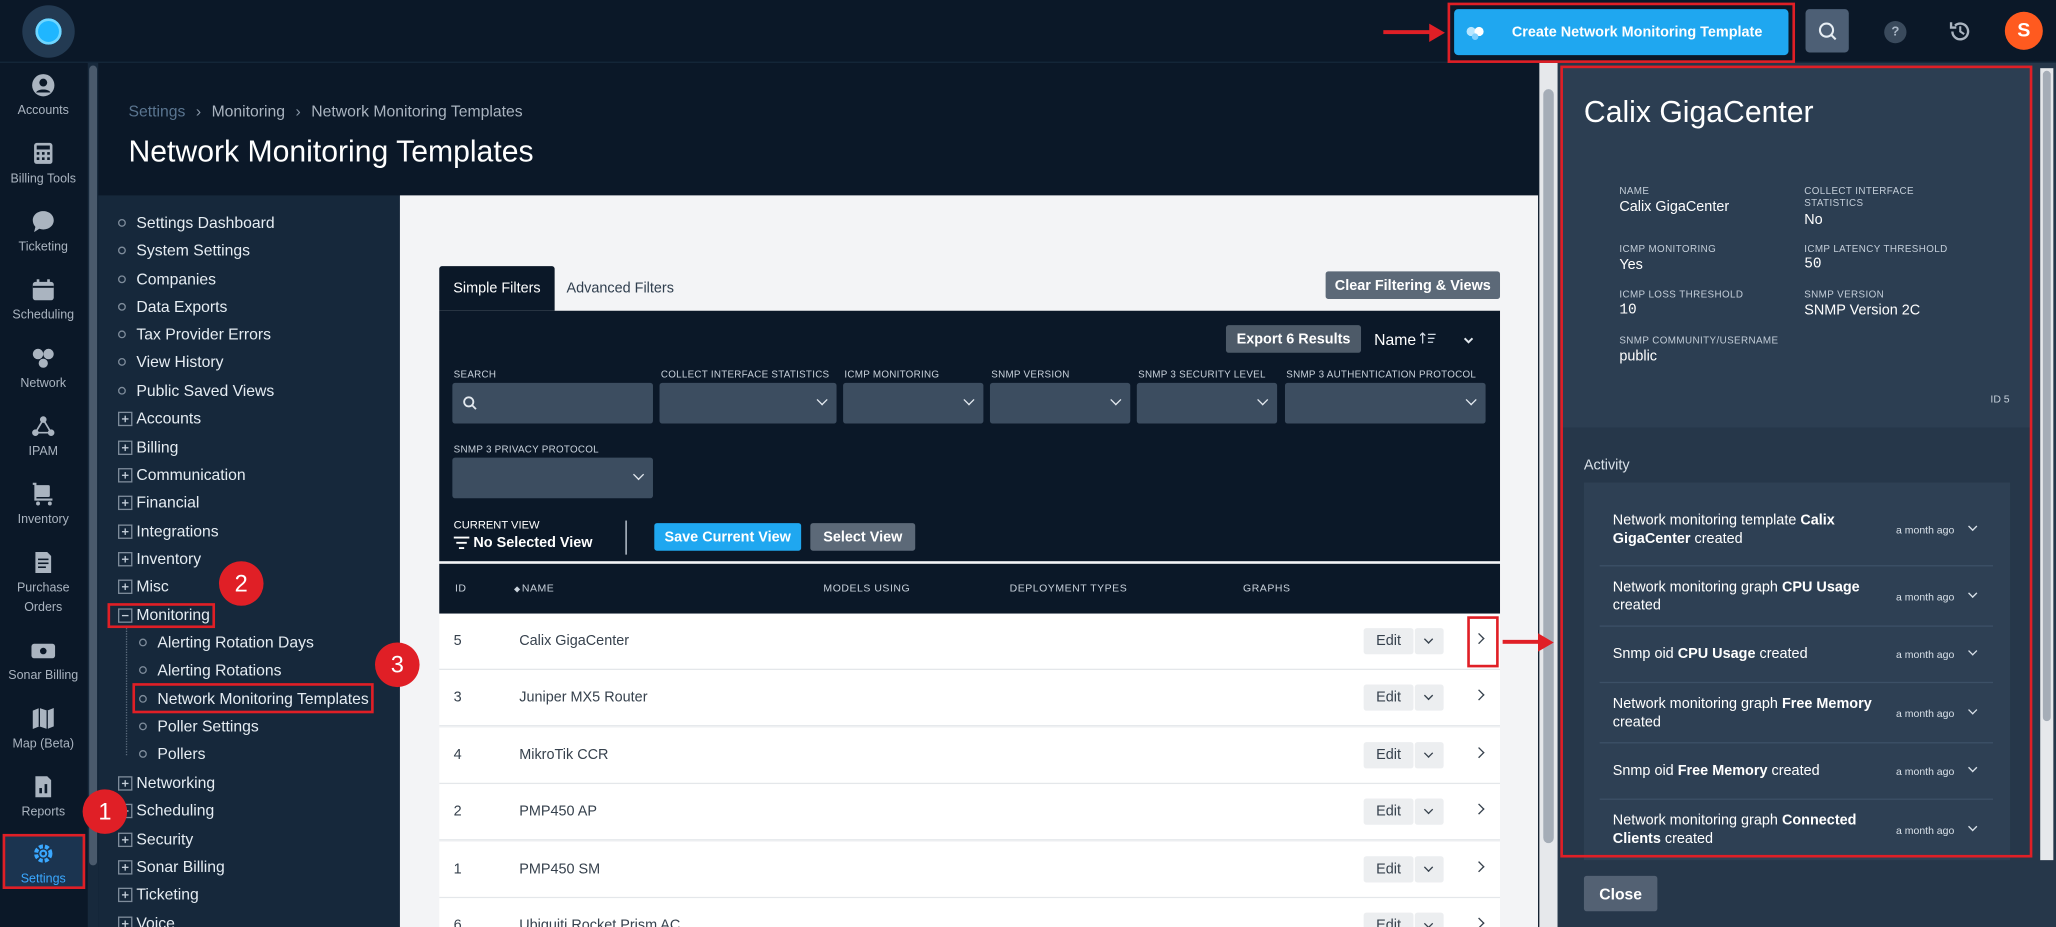 This screenshot has height=927, width=2056. Describe the element at coordinates (43, 864) in the screenshot. I see `rail-item-settings-label: Settings` at that location.